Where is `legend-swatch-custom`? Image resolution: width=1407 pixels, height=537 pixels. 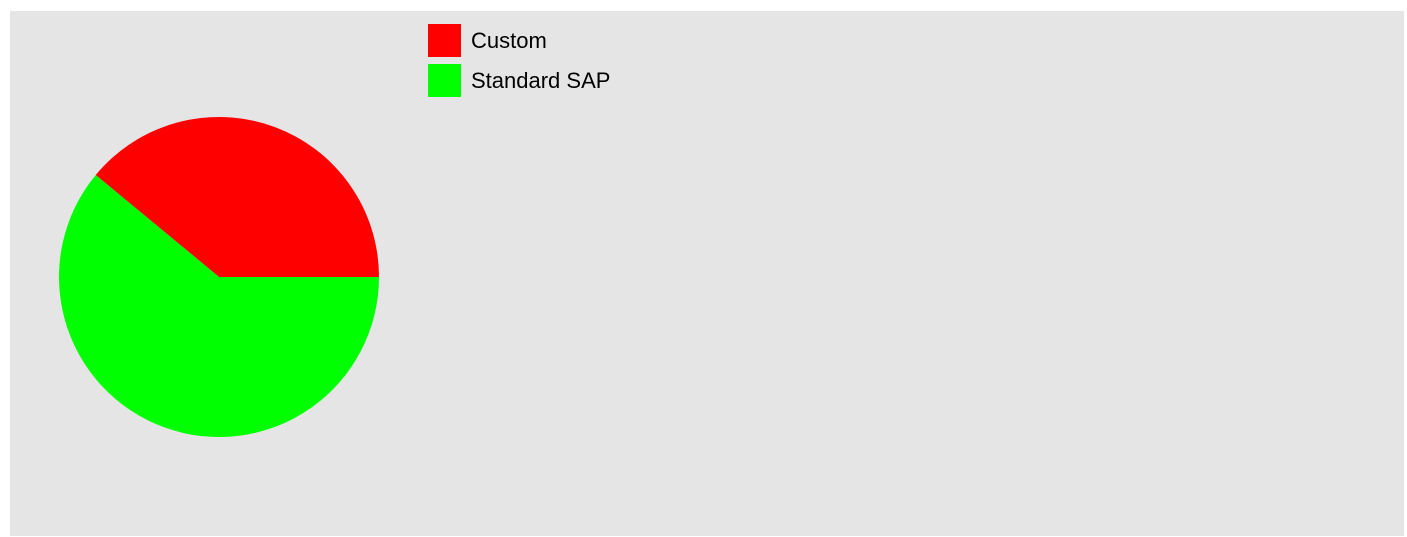 legend-swatch-custom is located at coordinates (444, 40).